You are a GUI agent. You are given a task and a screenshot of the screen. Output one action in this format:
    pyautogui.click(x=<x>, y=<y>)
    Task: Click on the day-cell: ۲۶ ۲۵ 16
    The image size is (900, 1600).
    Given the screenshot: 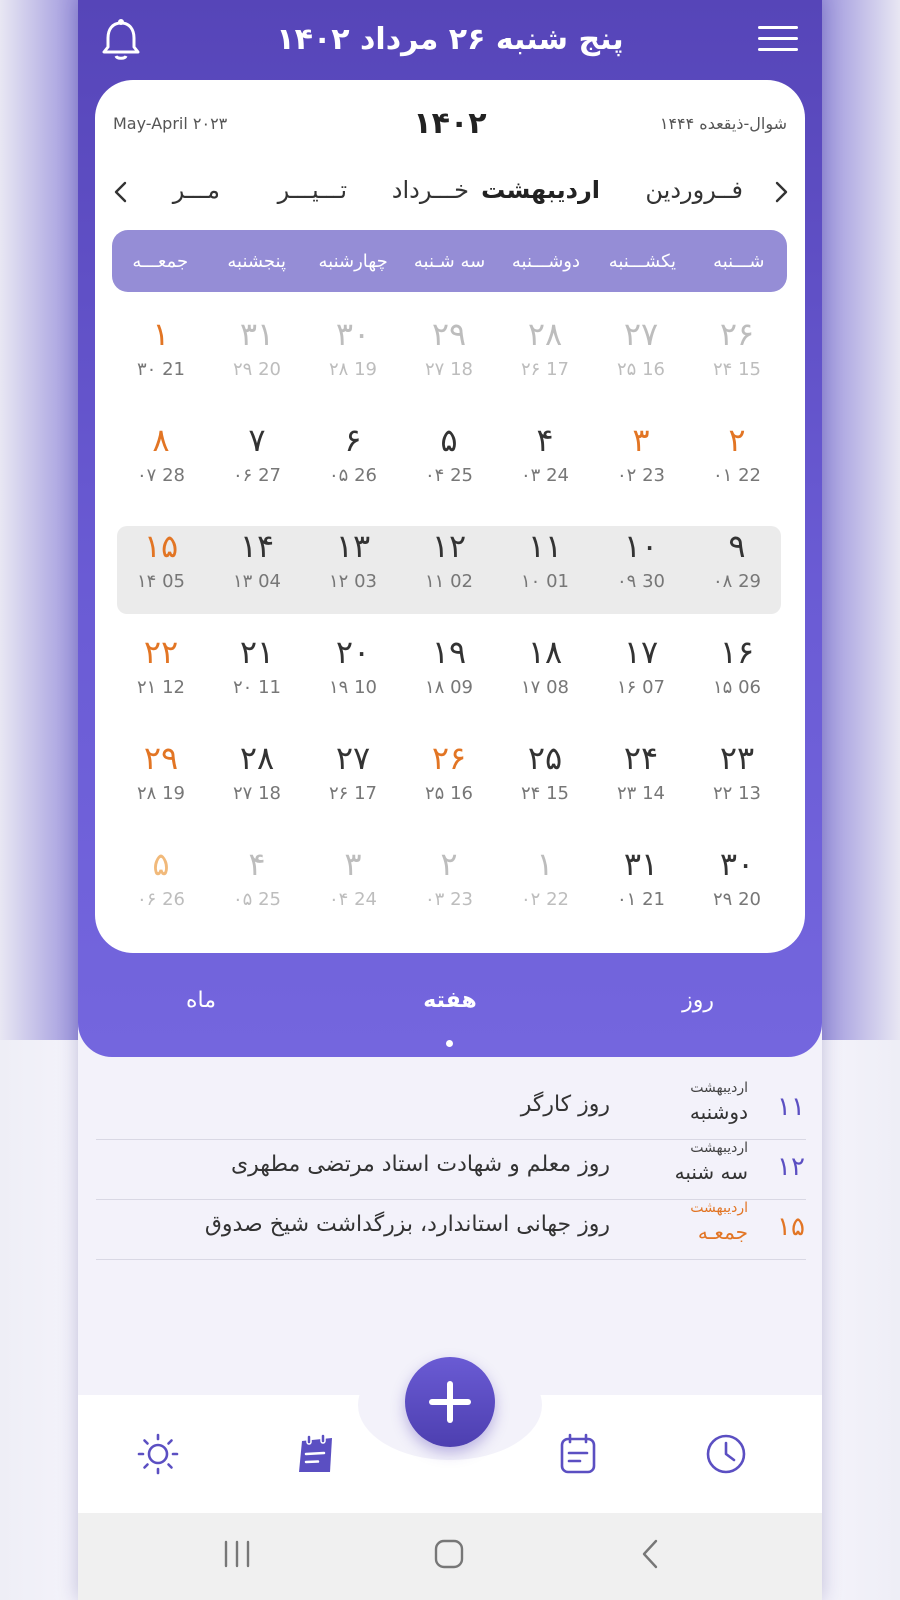 What is the action you would take?
    pyautogui.click(x=449, y=789)
    